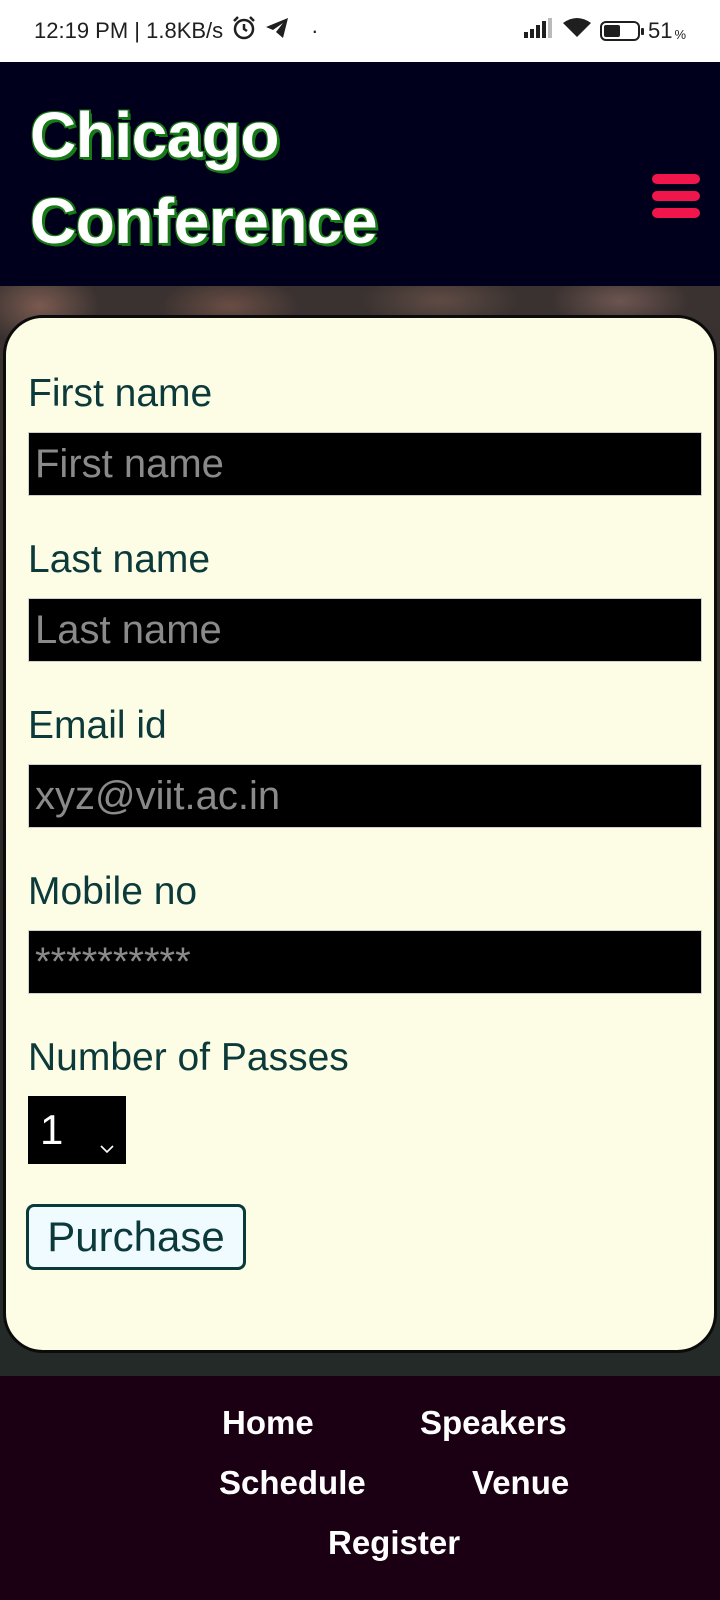  I want to click on status-bar: 12:19 PM | 1.8KB/s · 51 %, so click(360, 31).